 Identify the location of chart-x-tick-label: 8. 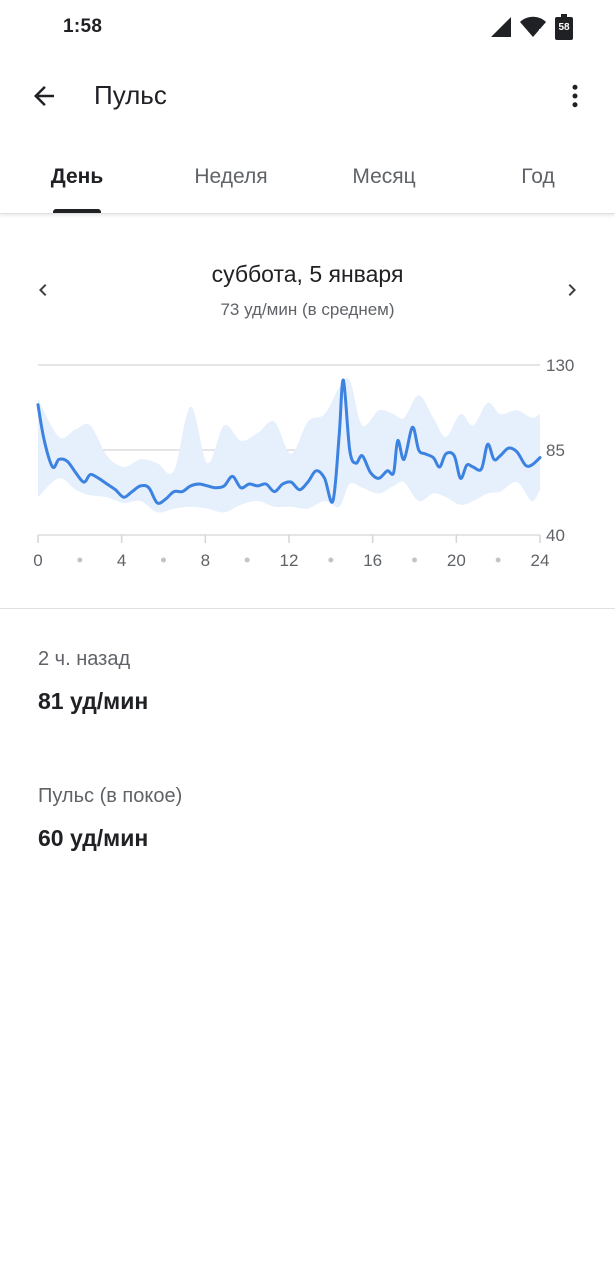
(205, 560).